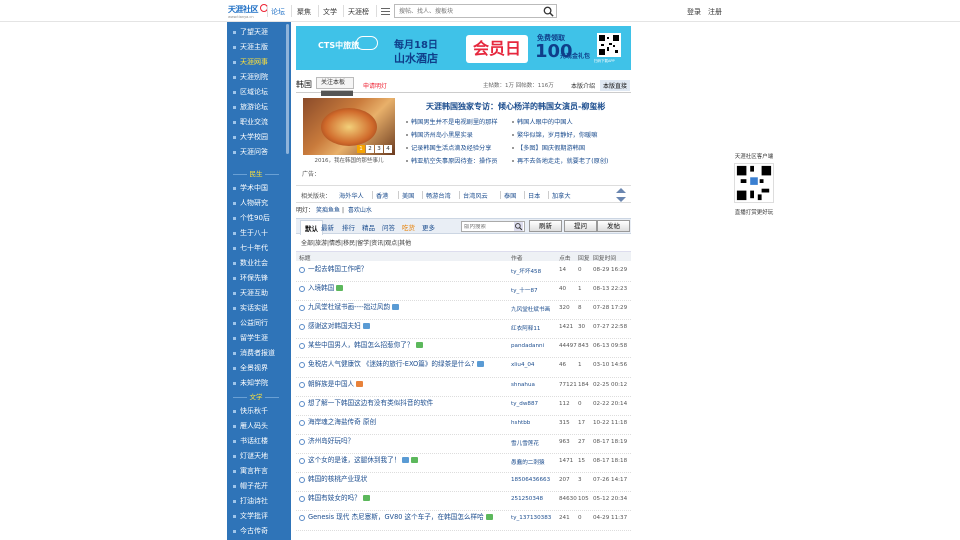  What do you see at coordinates (256, 122) in the screenshot?
I see `sidebar-item: 职业交流` at bounding box center [256, 122].